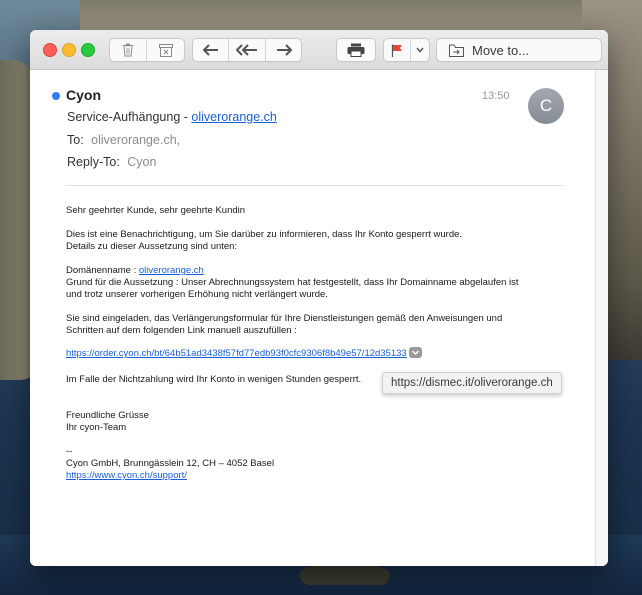  What do you see at coordinates (472, 383) in the screenshot?
I see `link-tooltip: https://dismec.it/oliverorange.ch` at bounding box center [472, 383].